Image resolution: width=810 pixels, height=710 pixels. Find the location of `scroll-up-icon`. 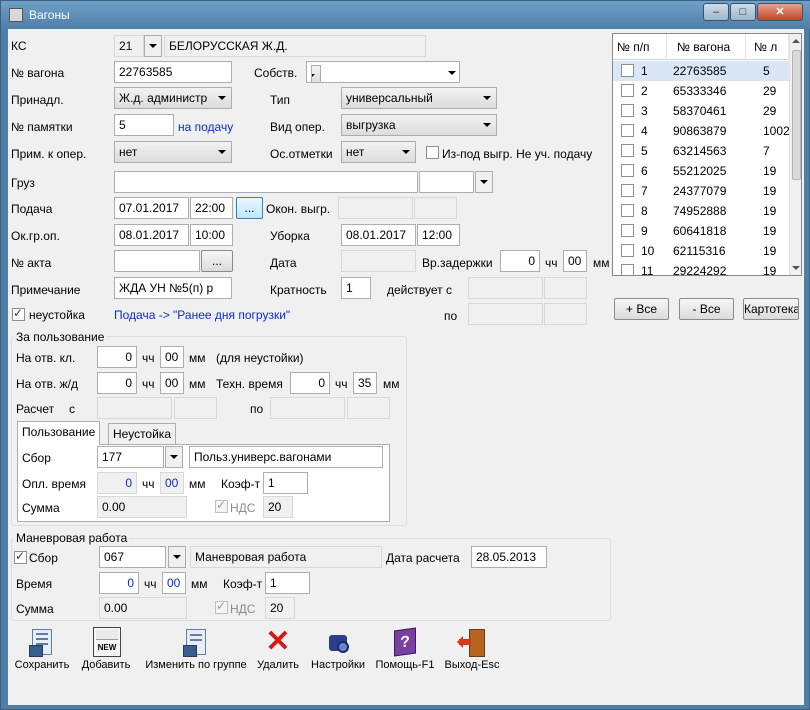

scroll-up-icon is located at coordinates (796, 41).